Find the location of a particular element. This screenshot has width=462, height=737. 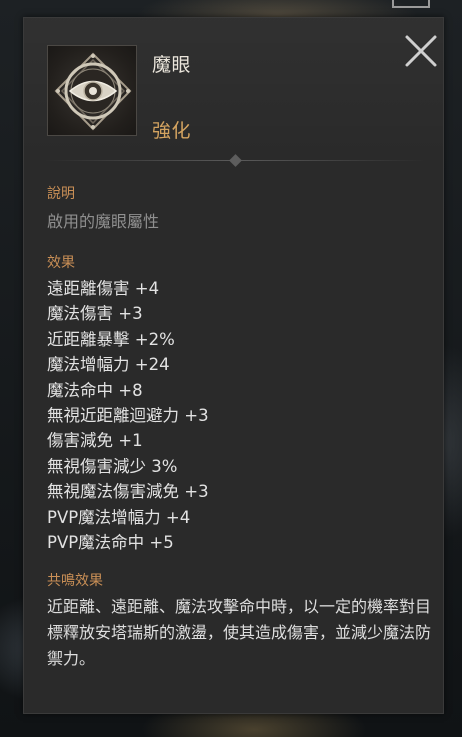

eye-rune-icon is located at coordinates (92, 90).